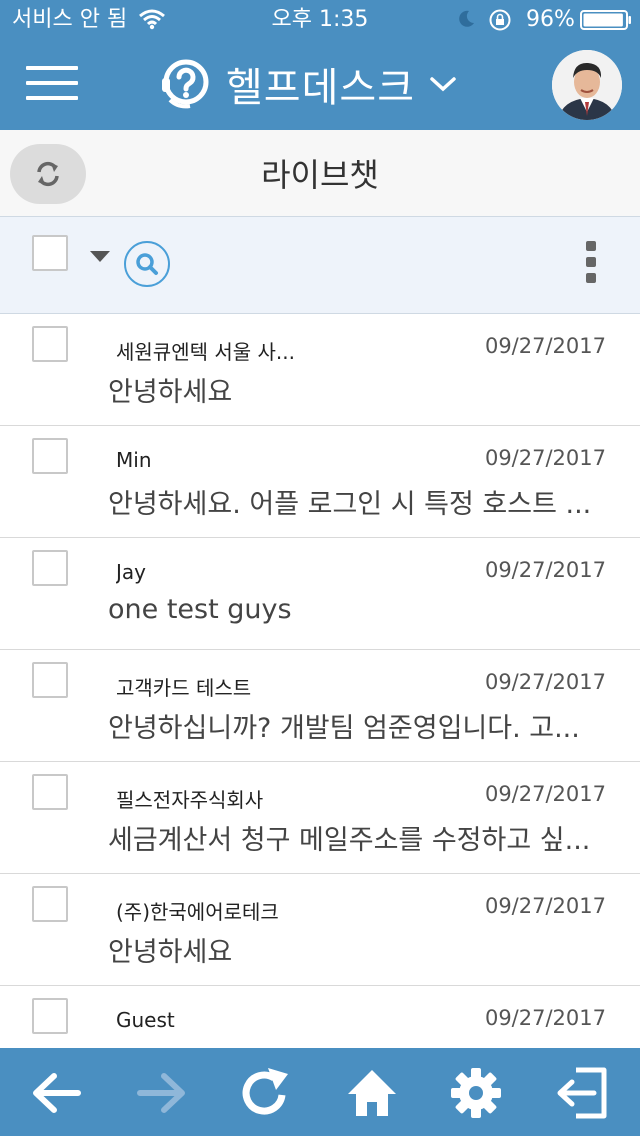 The image size is (640, 1136). I want to click on chevron-down-icon, so click(443, 84).